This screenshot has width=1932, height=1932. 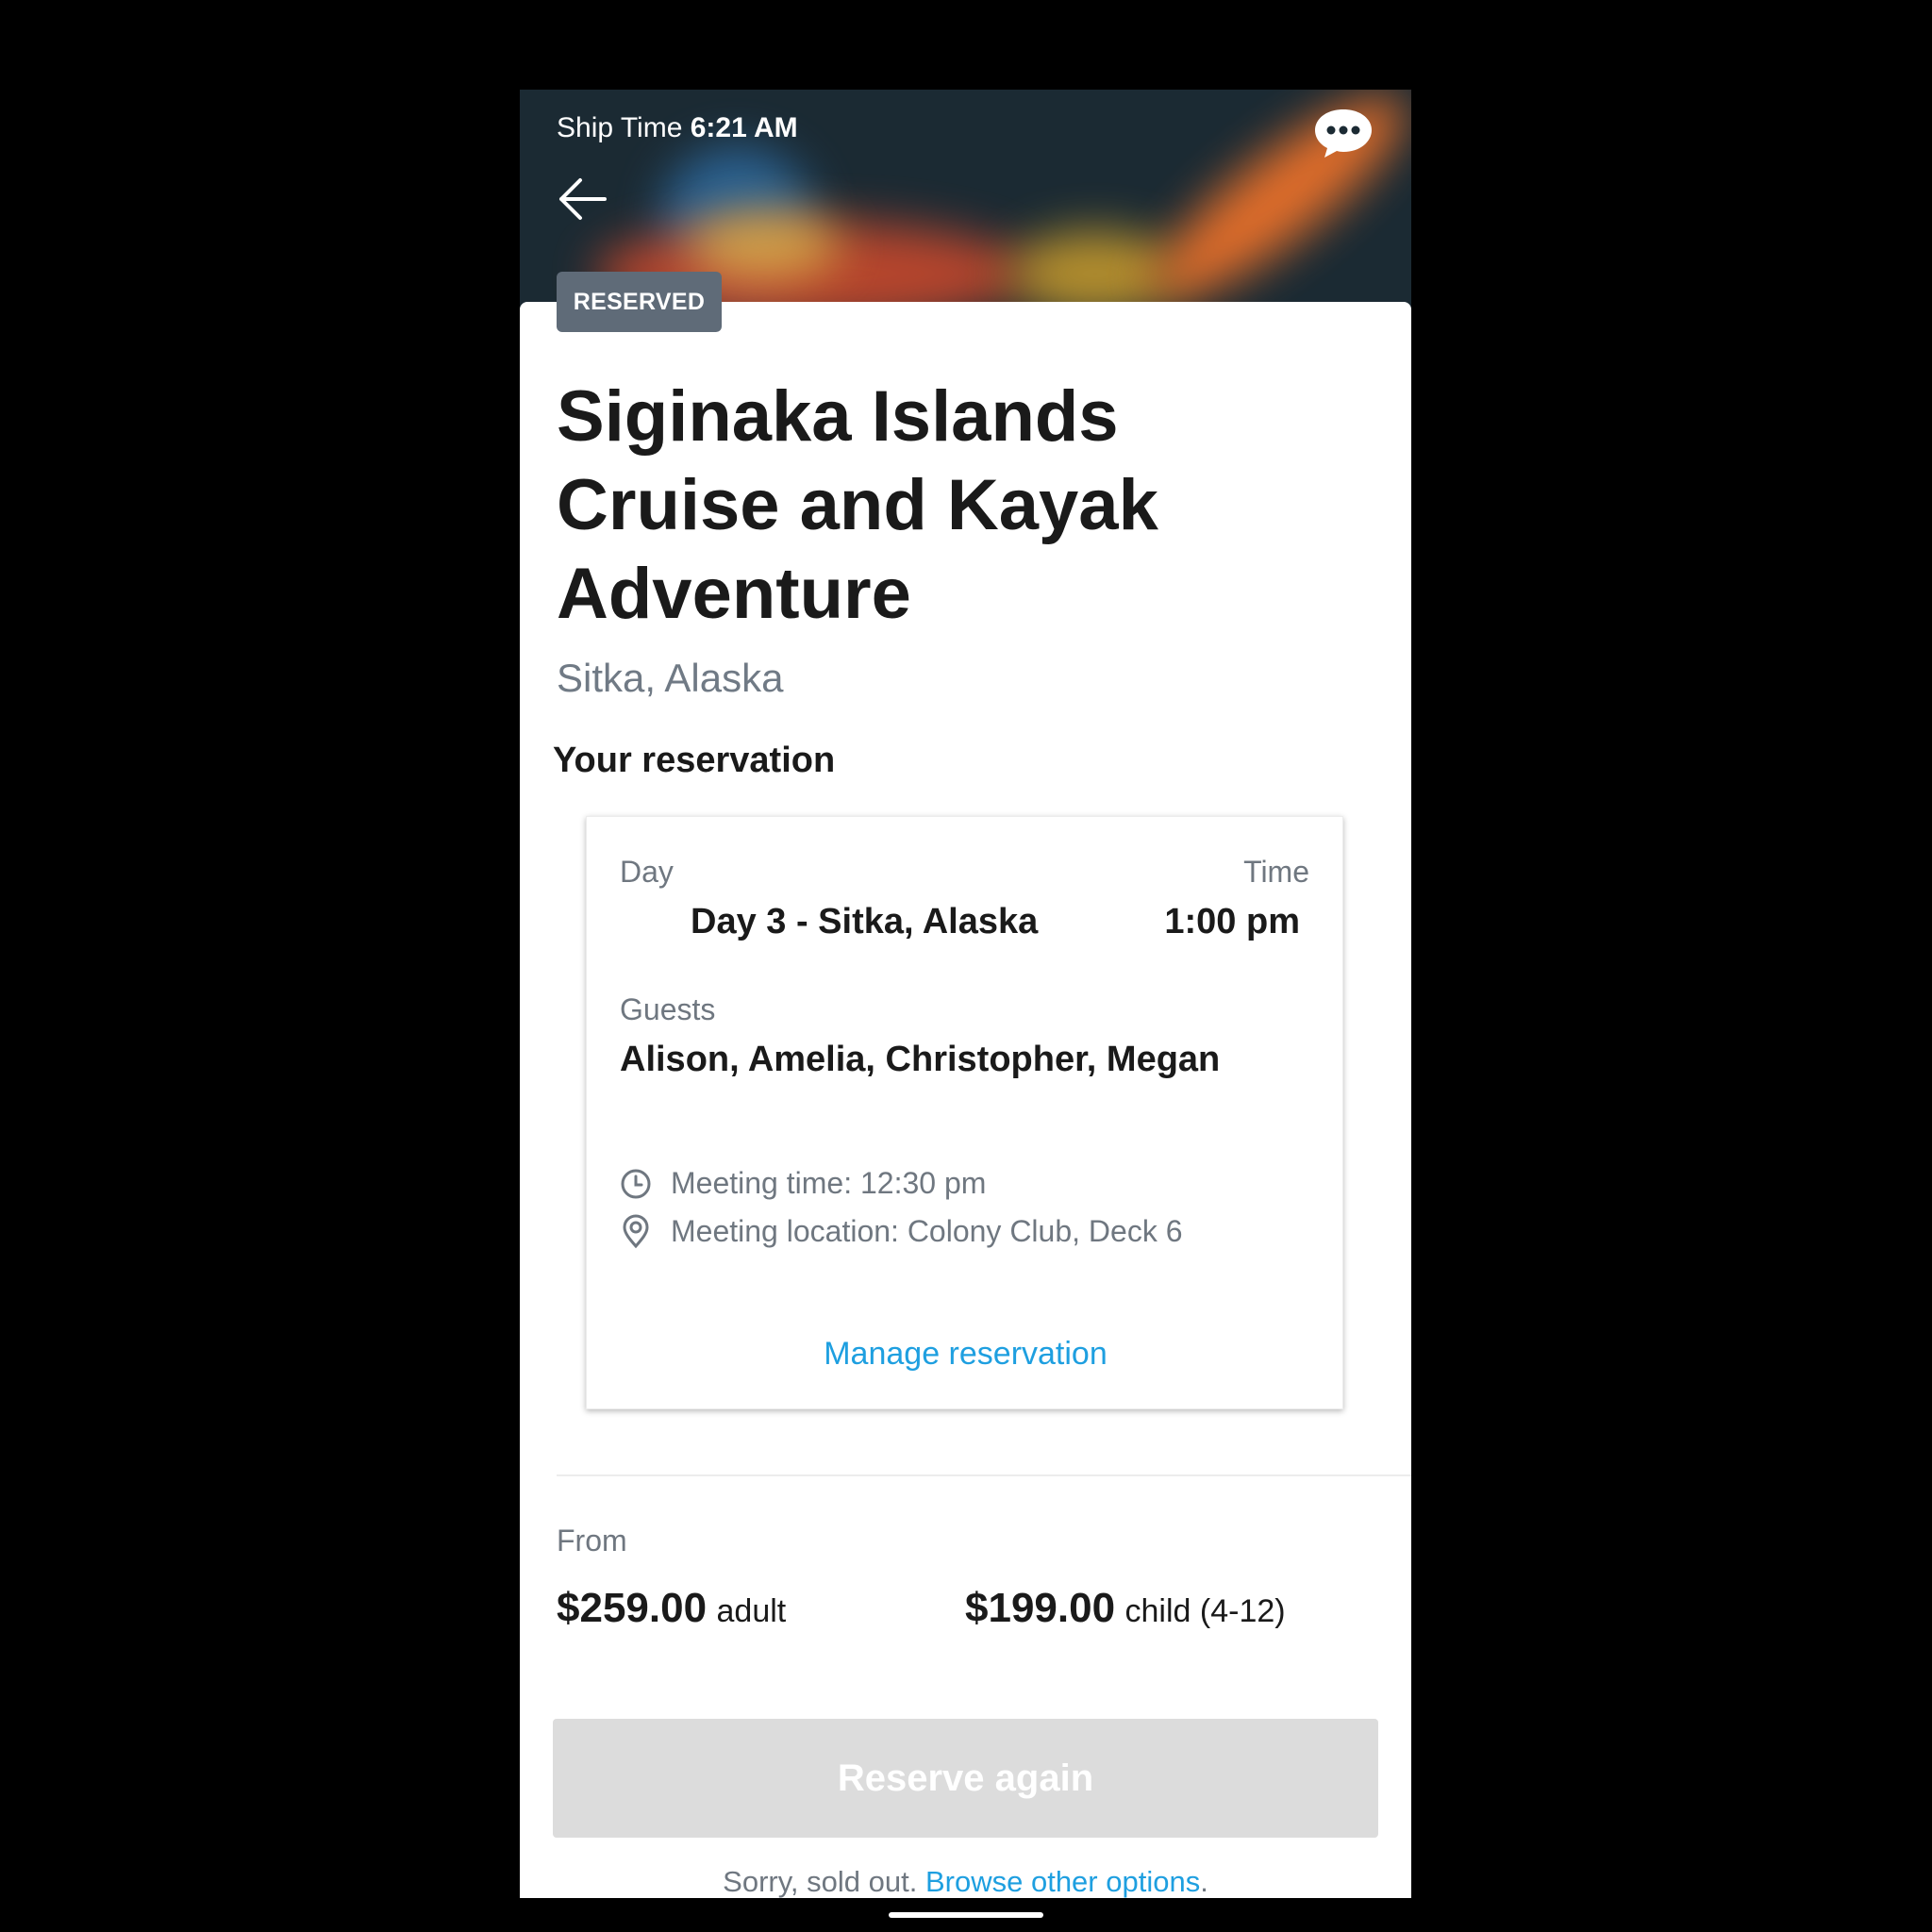 What do you see at coordinates (1204, 1882) in the screenshot?
I see `sold-out-period: .` at bounding box center [1204, 1882].